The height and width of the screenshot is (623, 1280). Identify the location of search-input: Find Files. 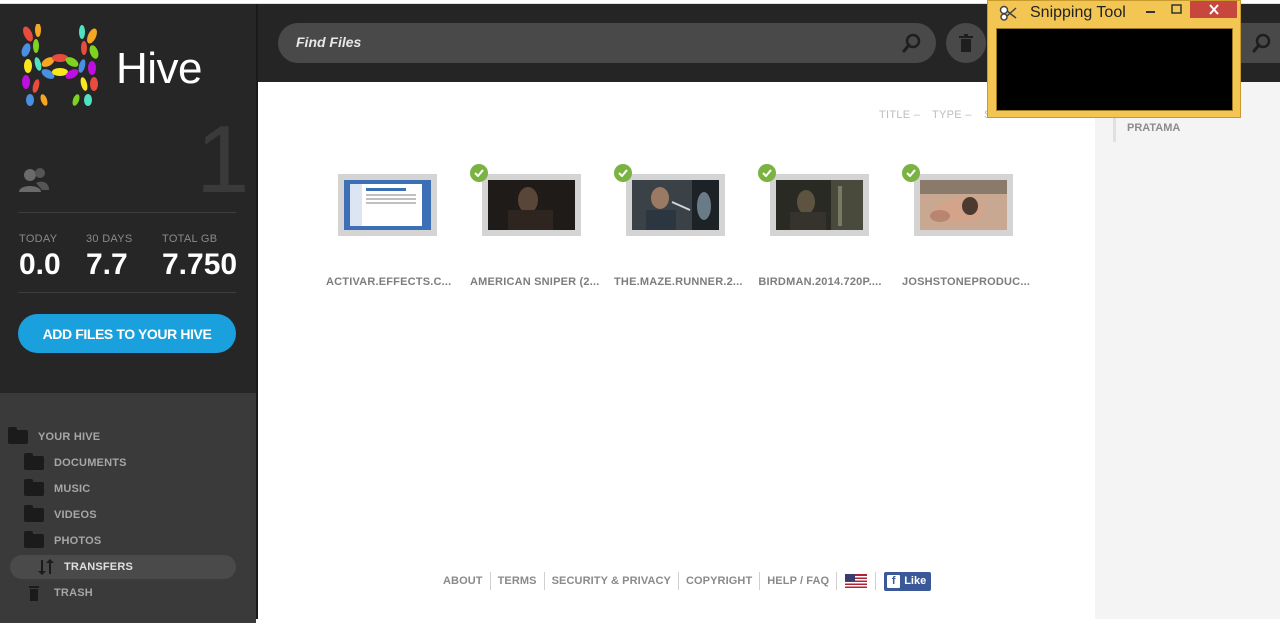
(607, 43).